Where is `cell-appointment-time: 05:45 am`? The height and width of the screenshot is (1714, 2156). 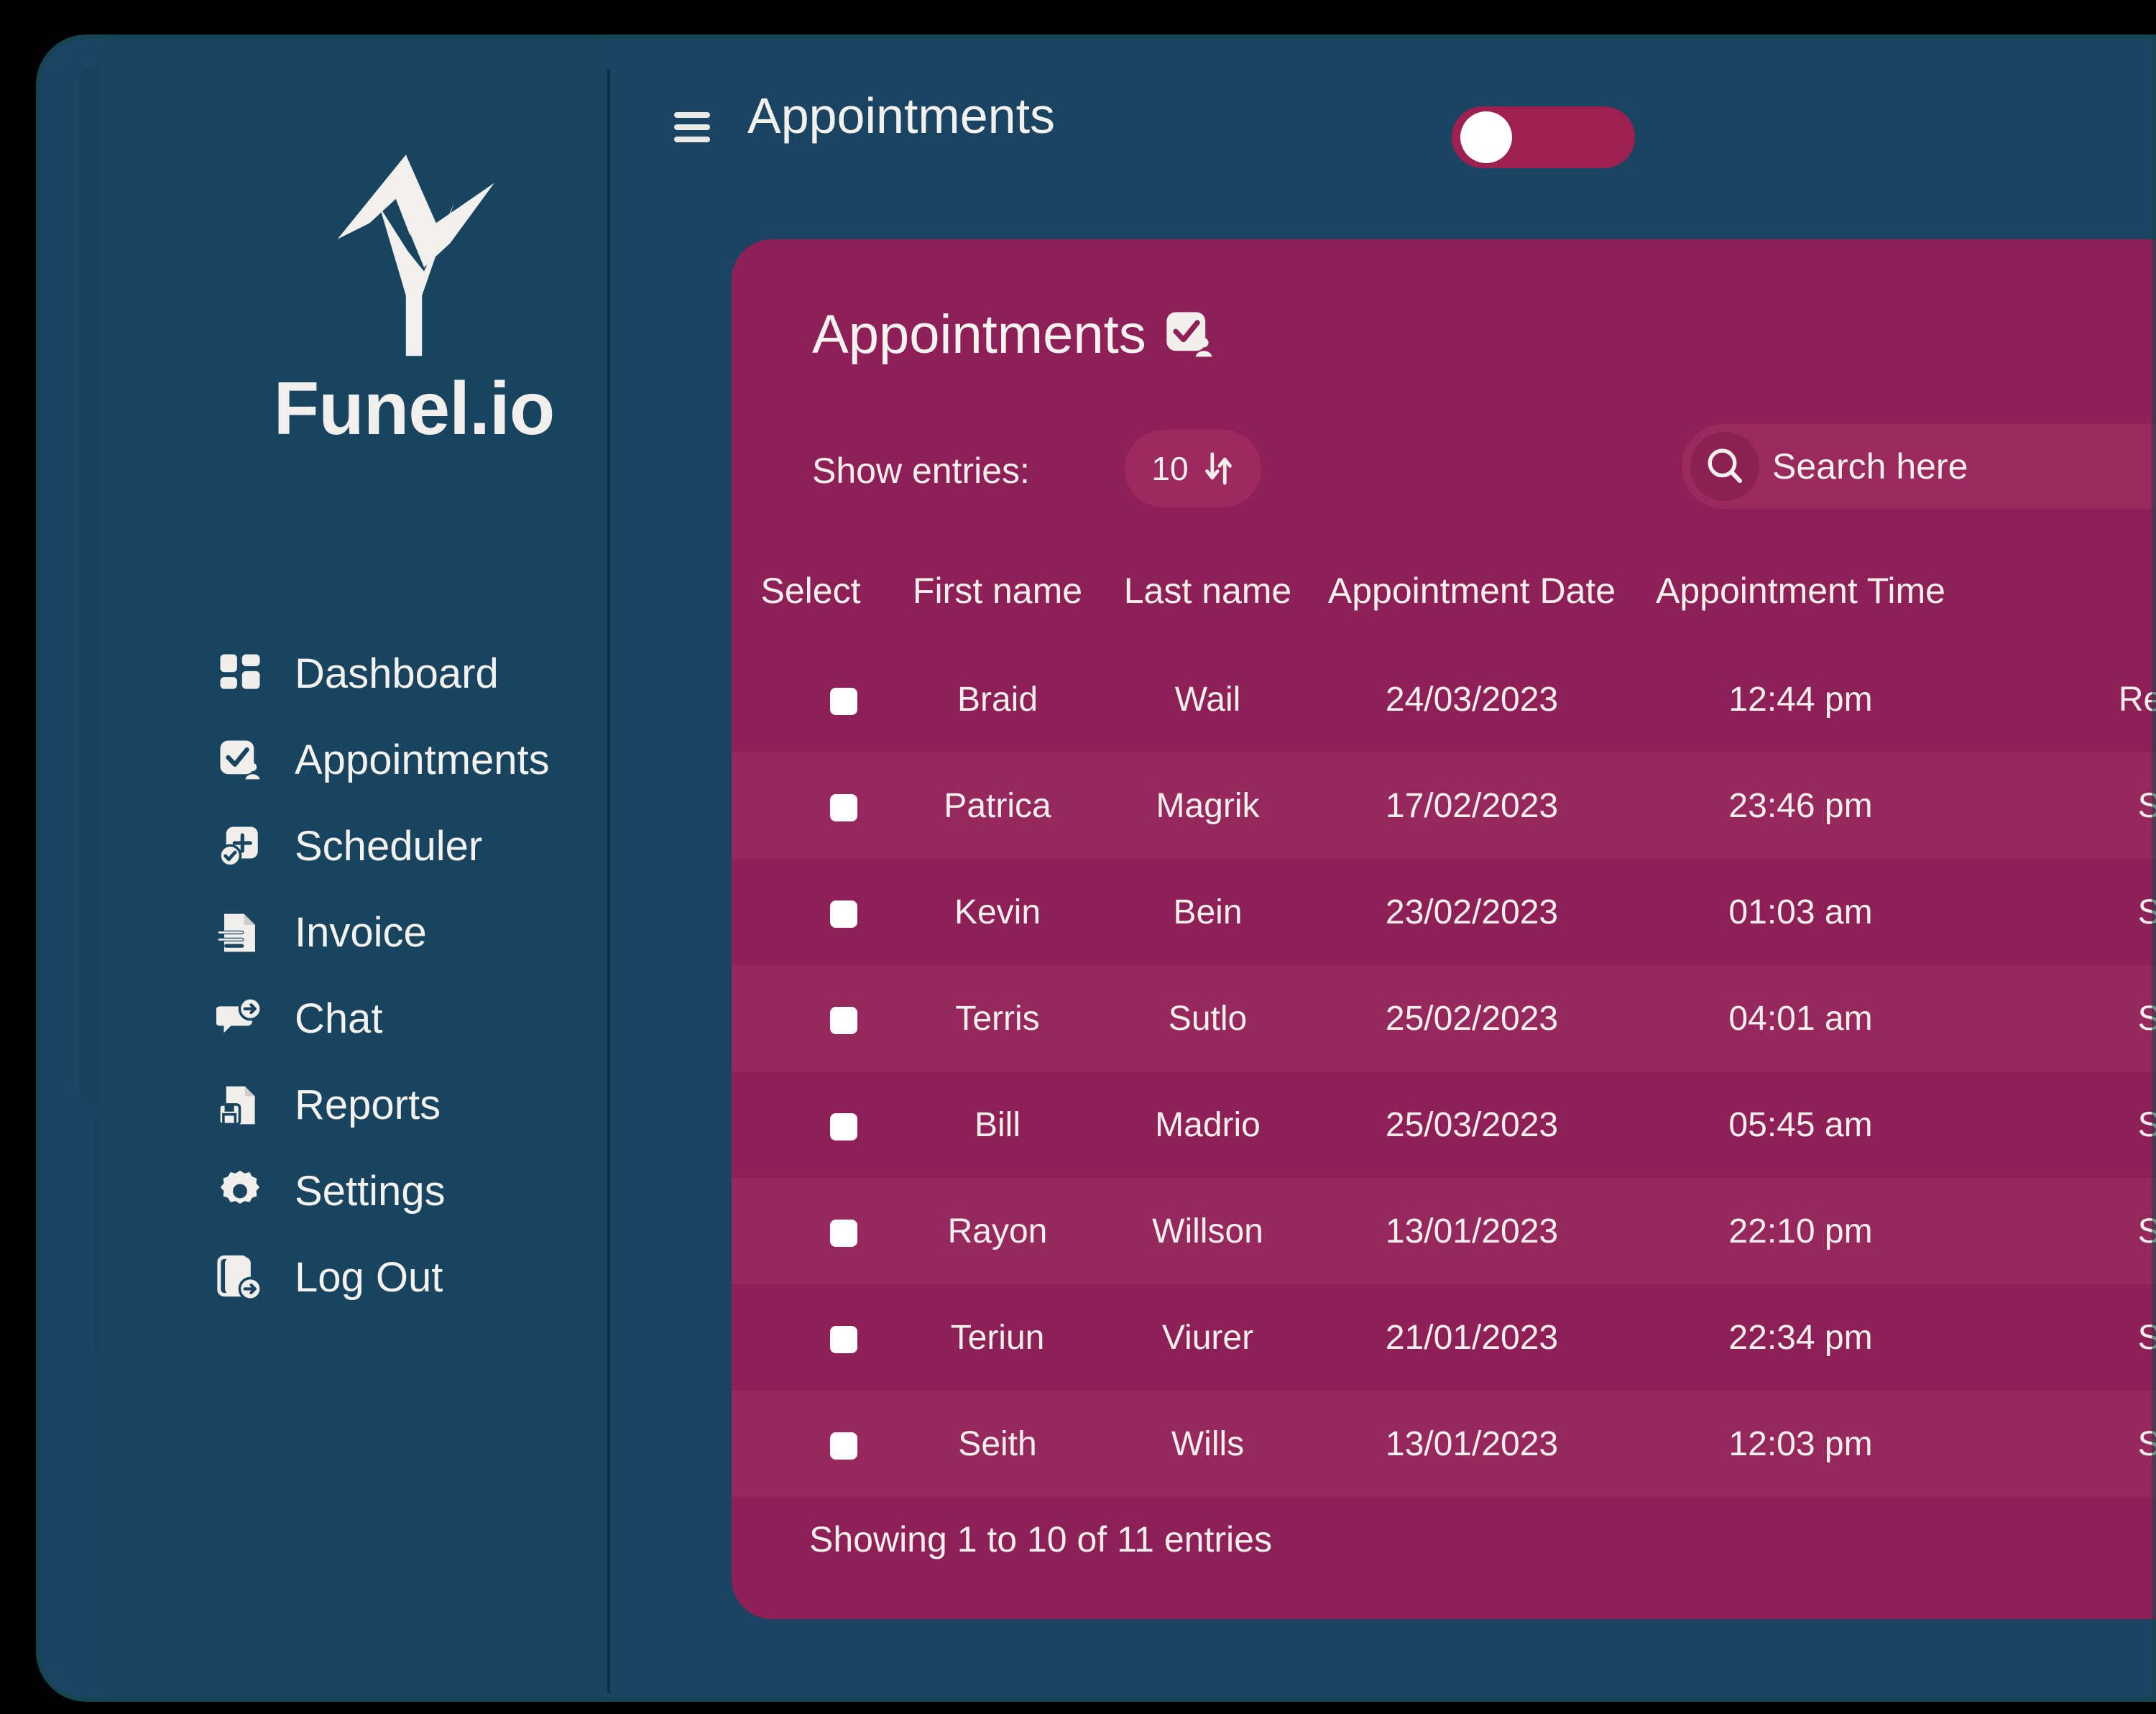
cell-appointment-time: 05:45 am is located at coordinates (1800, 1124).